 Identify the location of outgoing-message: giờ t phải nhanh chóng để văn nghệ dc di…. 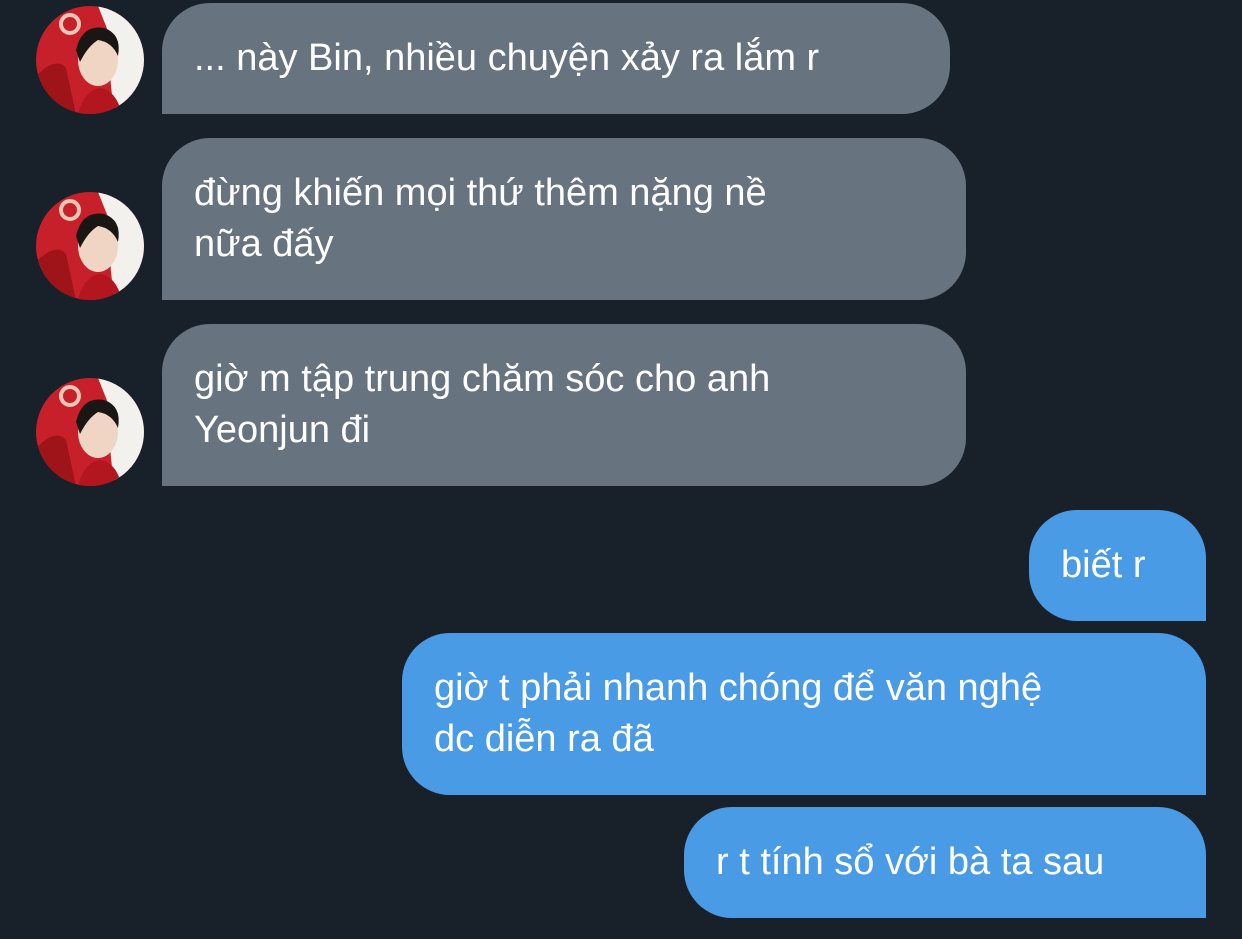
(804, 714).